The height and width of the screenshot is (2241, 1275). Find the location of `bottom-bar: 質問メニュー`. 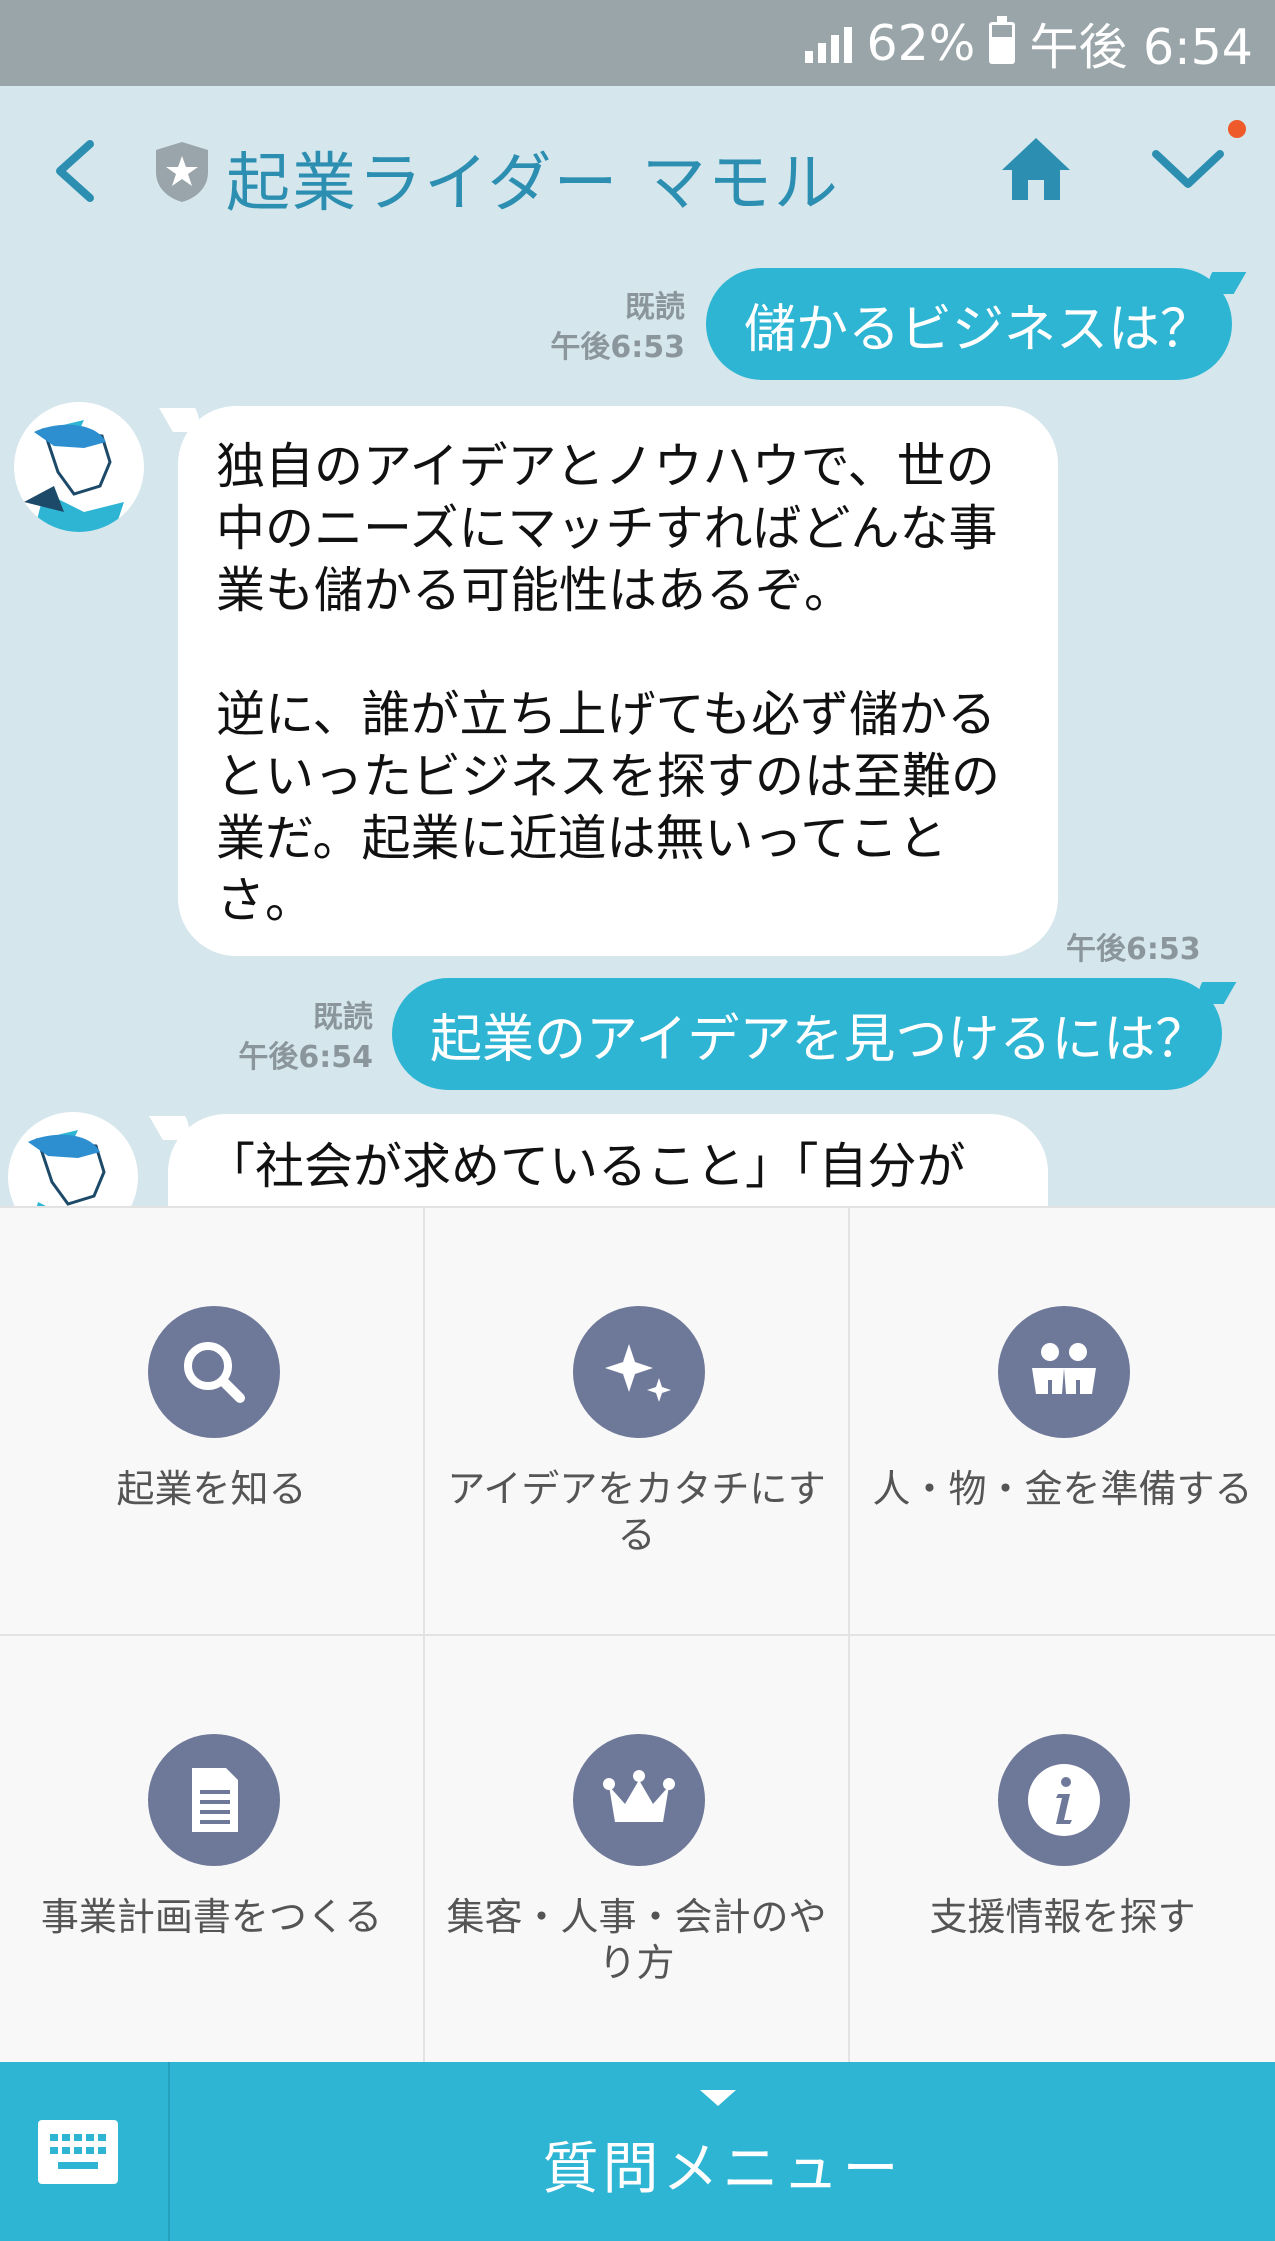

bottom-bar: 質問メニュー is located at coordinates (637, 2151).